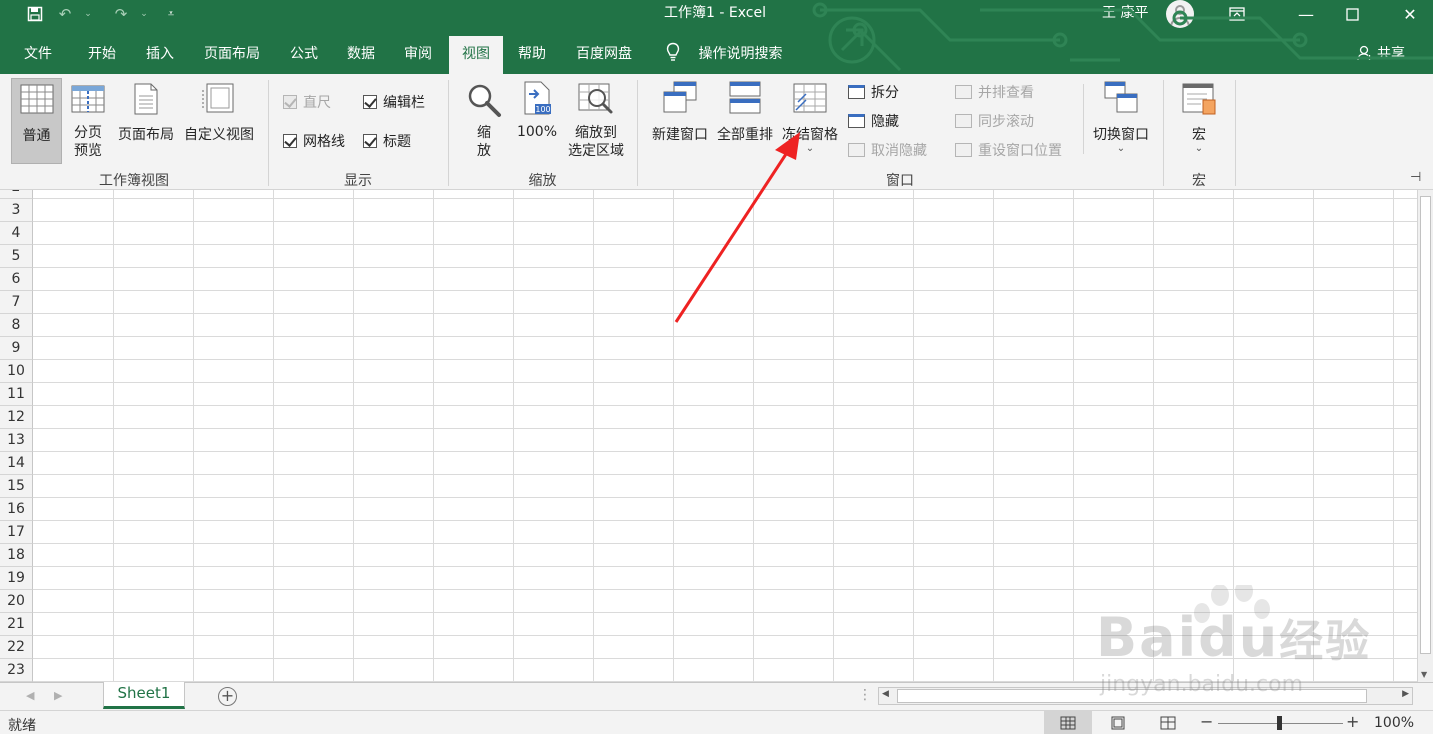 The image size is (1433, 734). I want to click on tab-page-layout: 页面布局, so click(232, 56).